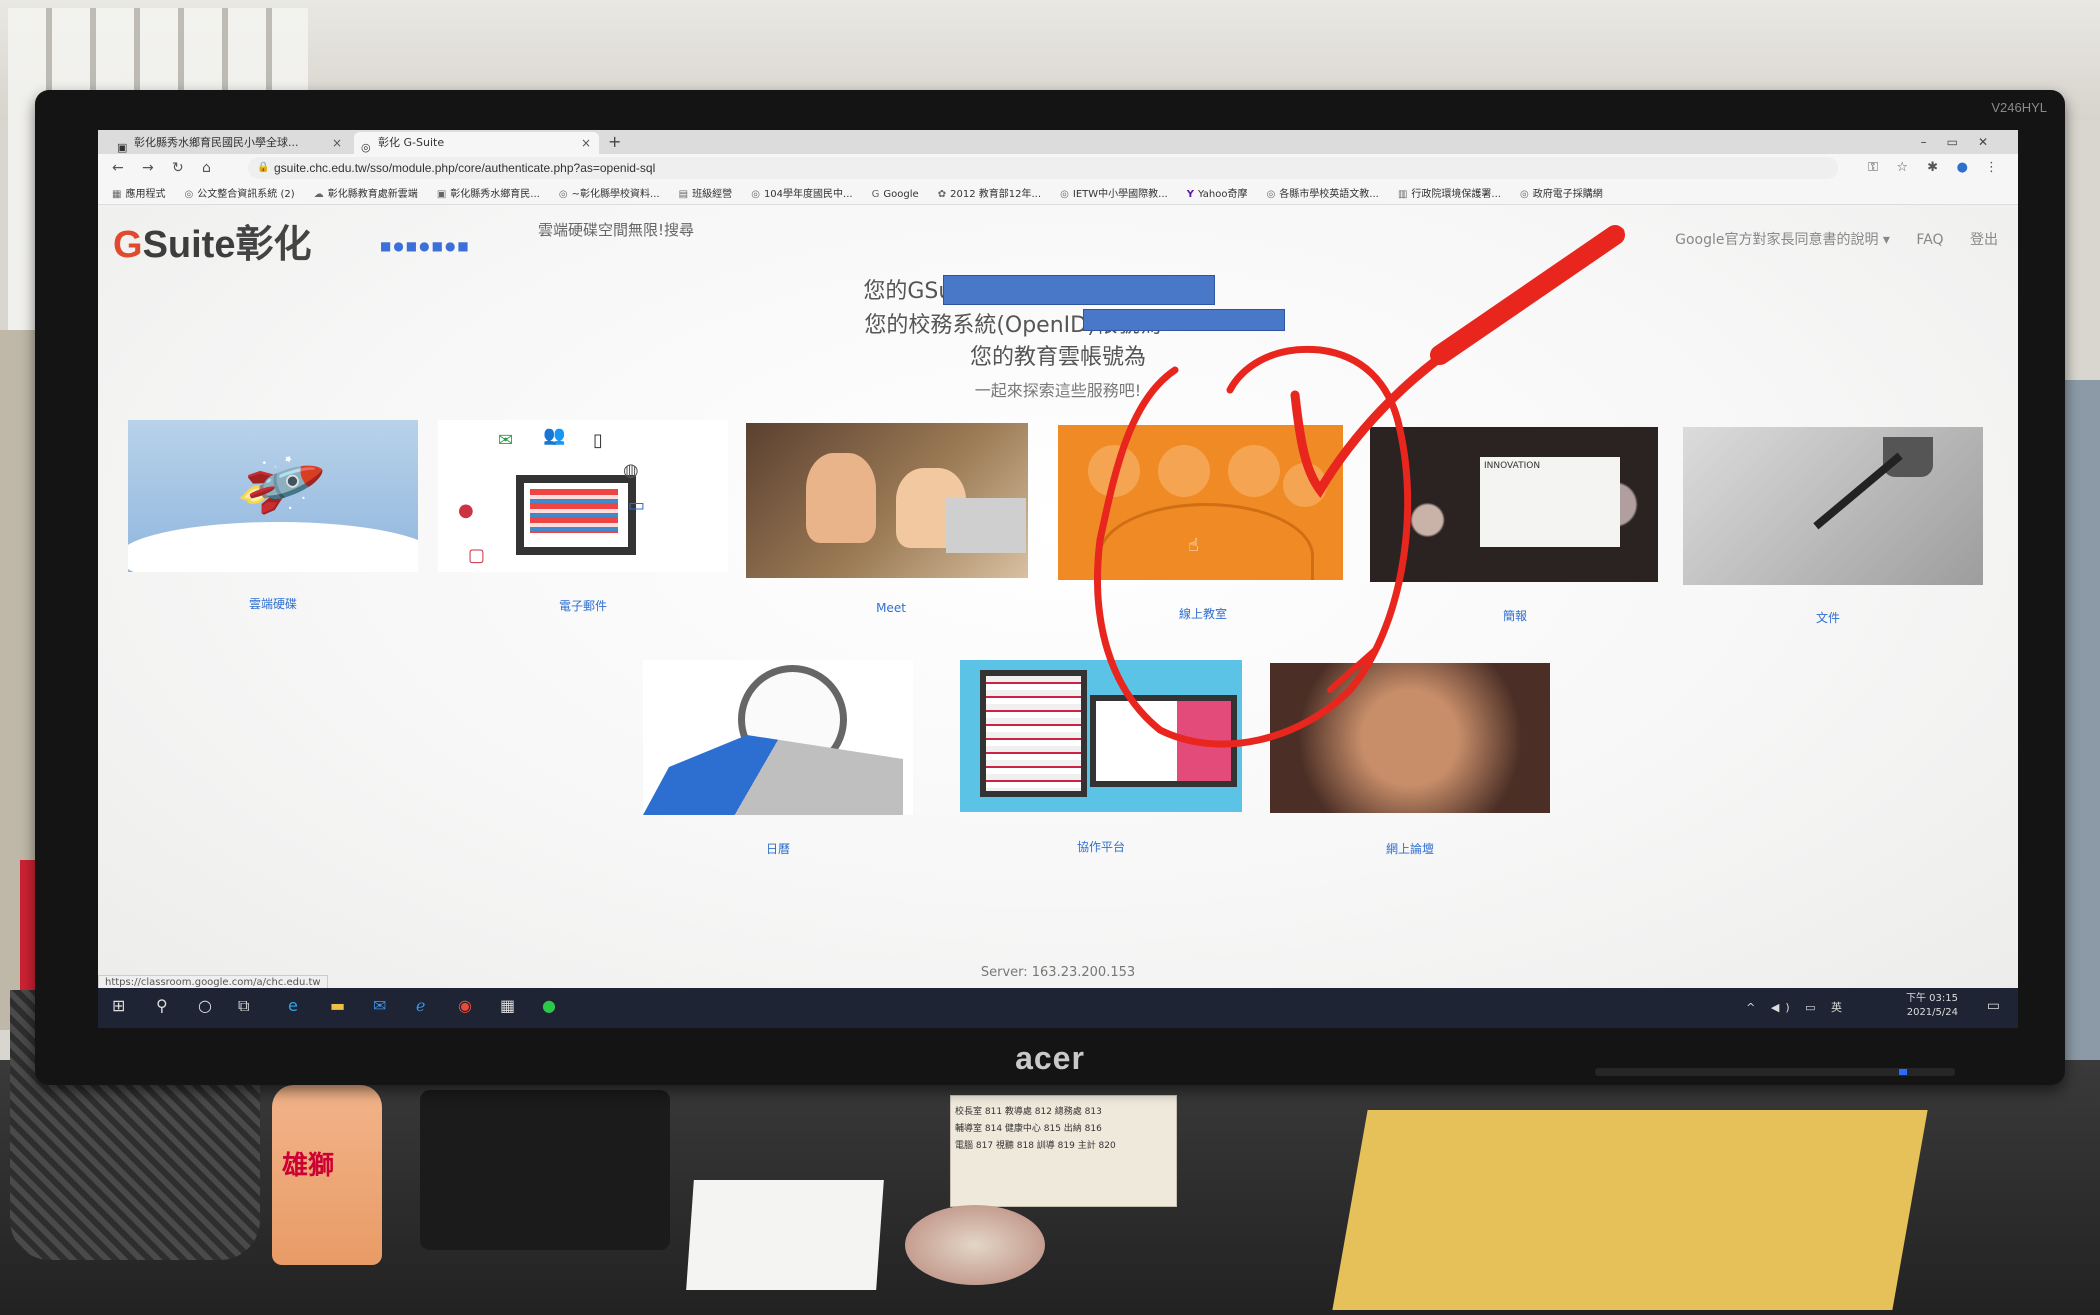 The image size is (2100, 1315). I want to click on tab-gsuite: ◎ 彰化 G-Suite ×, so click(476, 143).